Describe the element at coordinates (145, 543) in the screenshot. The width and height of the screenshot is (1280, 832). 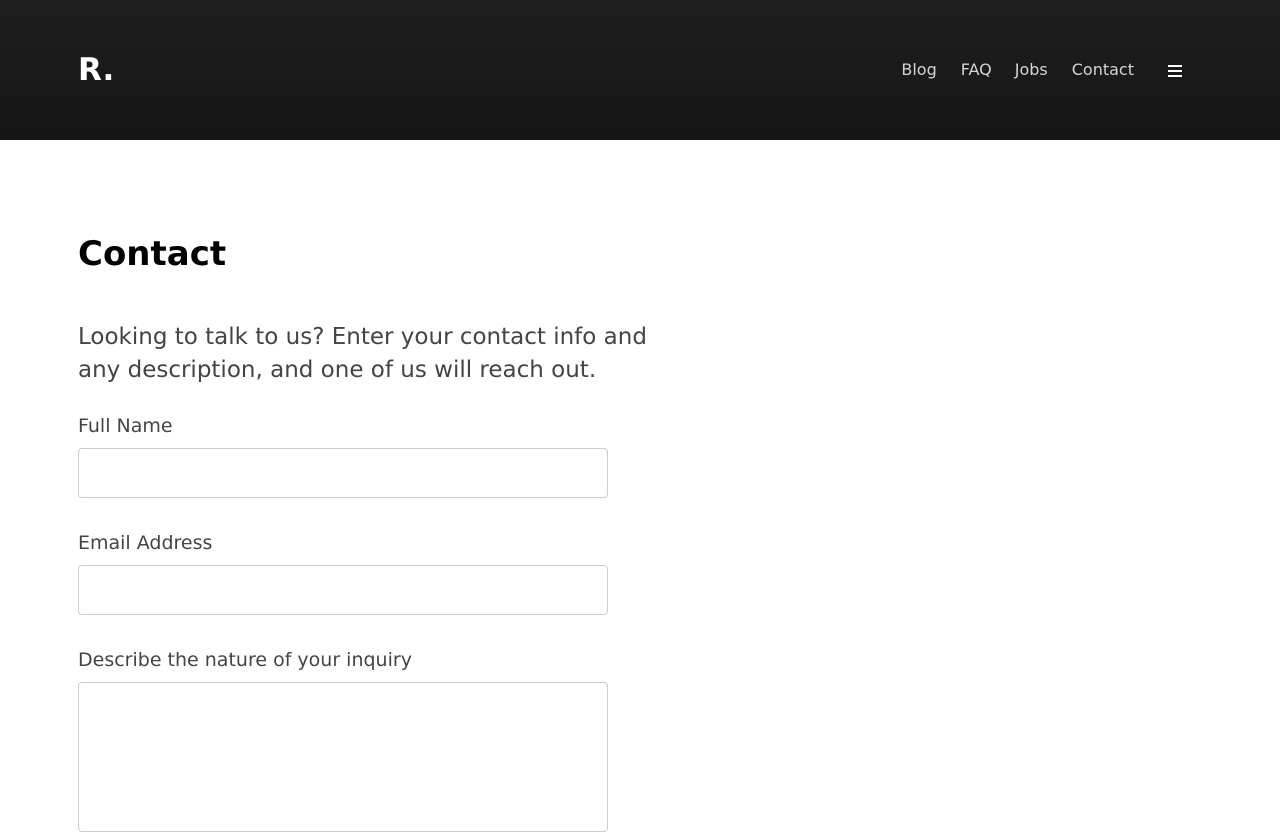
I see `email-label: Email Address` at that location.